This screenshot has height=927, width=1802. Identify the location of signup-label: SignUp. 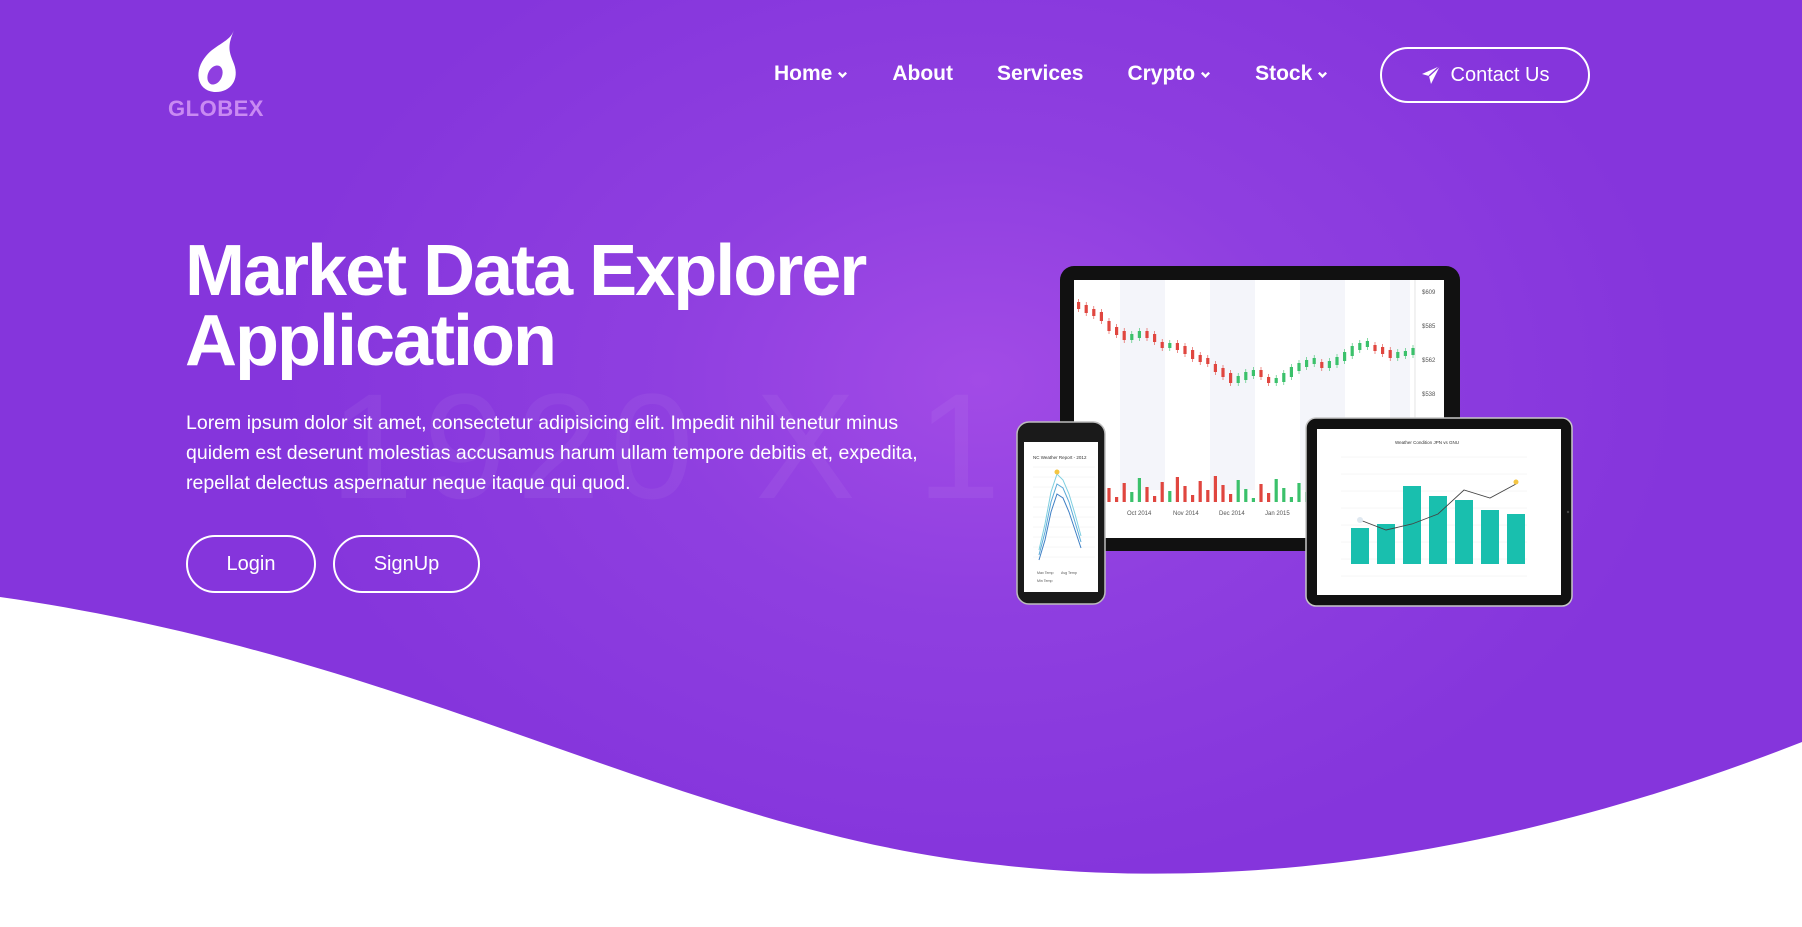
(406, 563).